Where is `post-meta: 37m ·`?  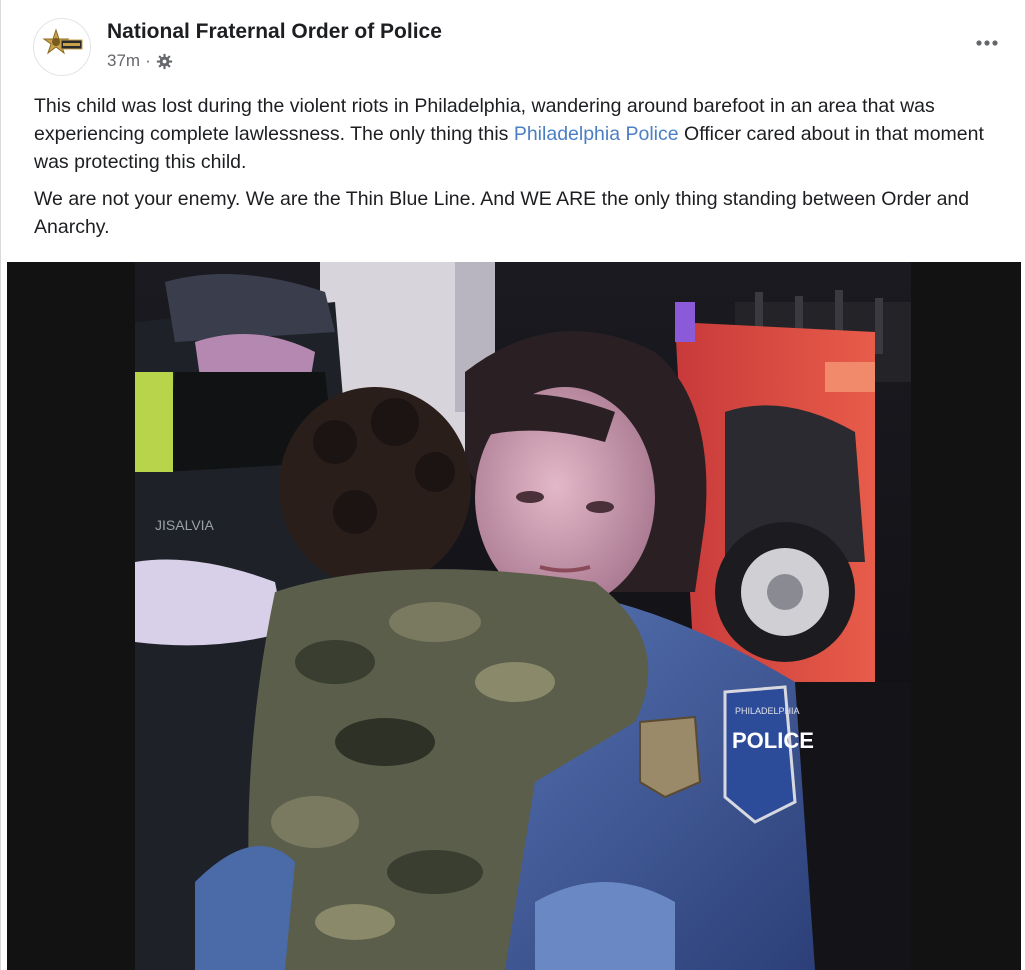 post-meta: 37m · is located at coordinates (140, 61).